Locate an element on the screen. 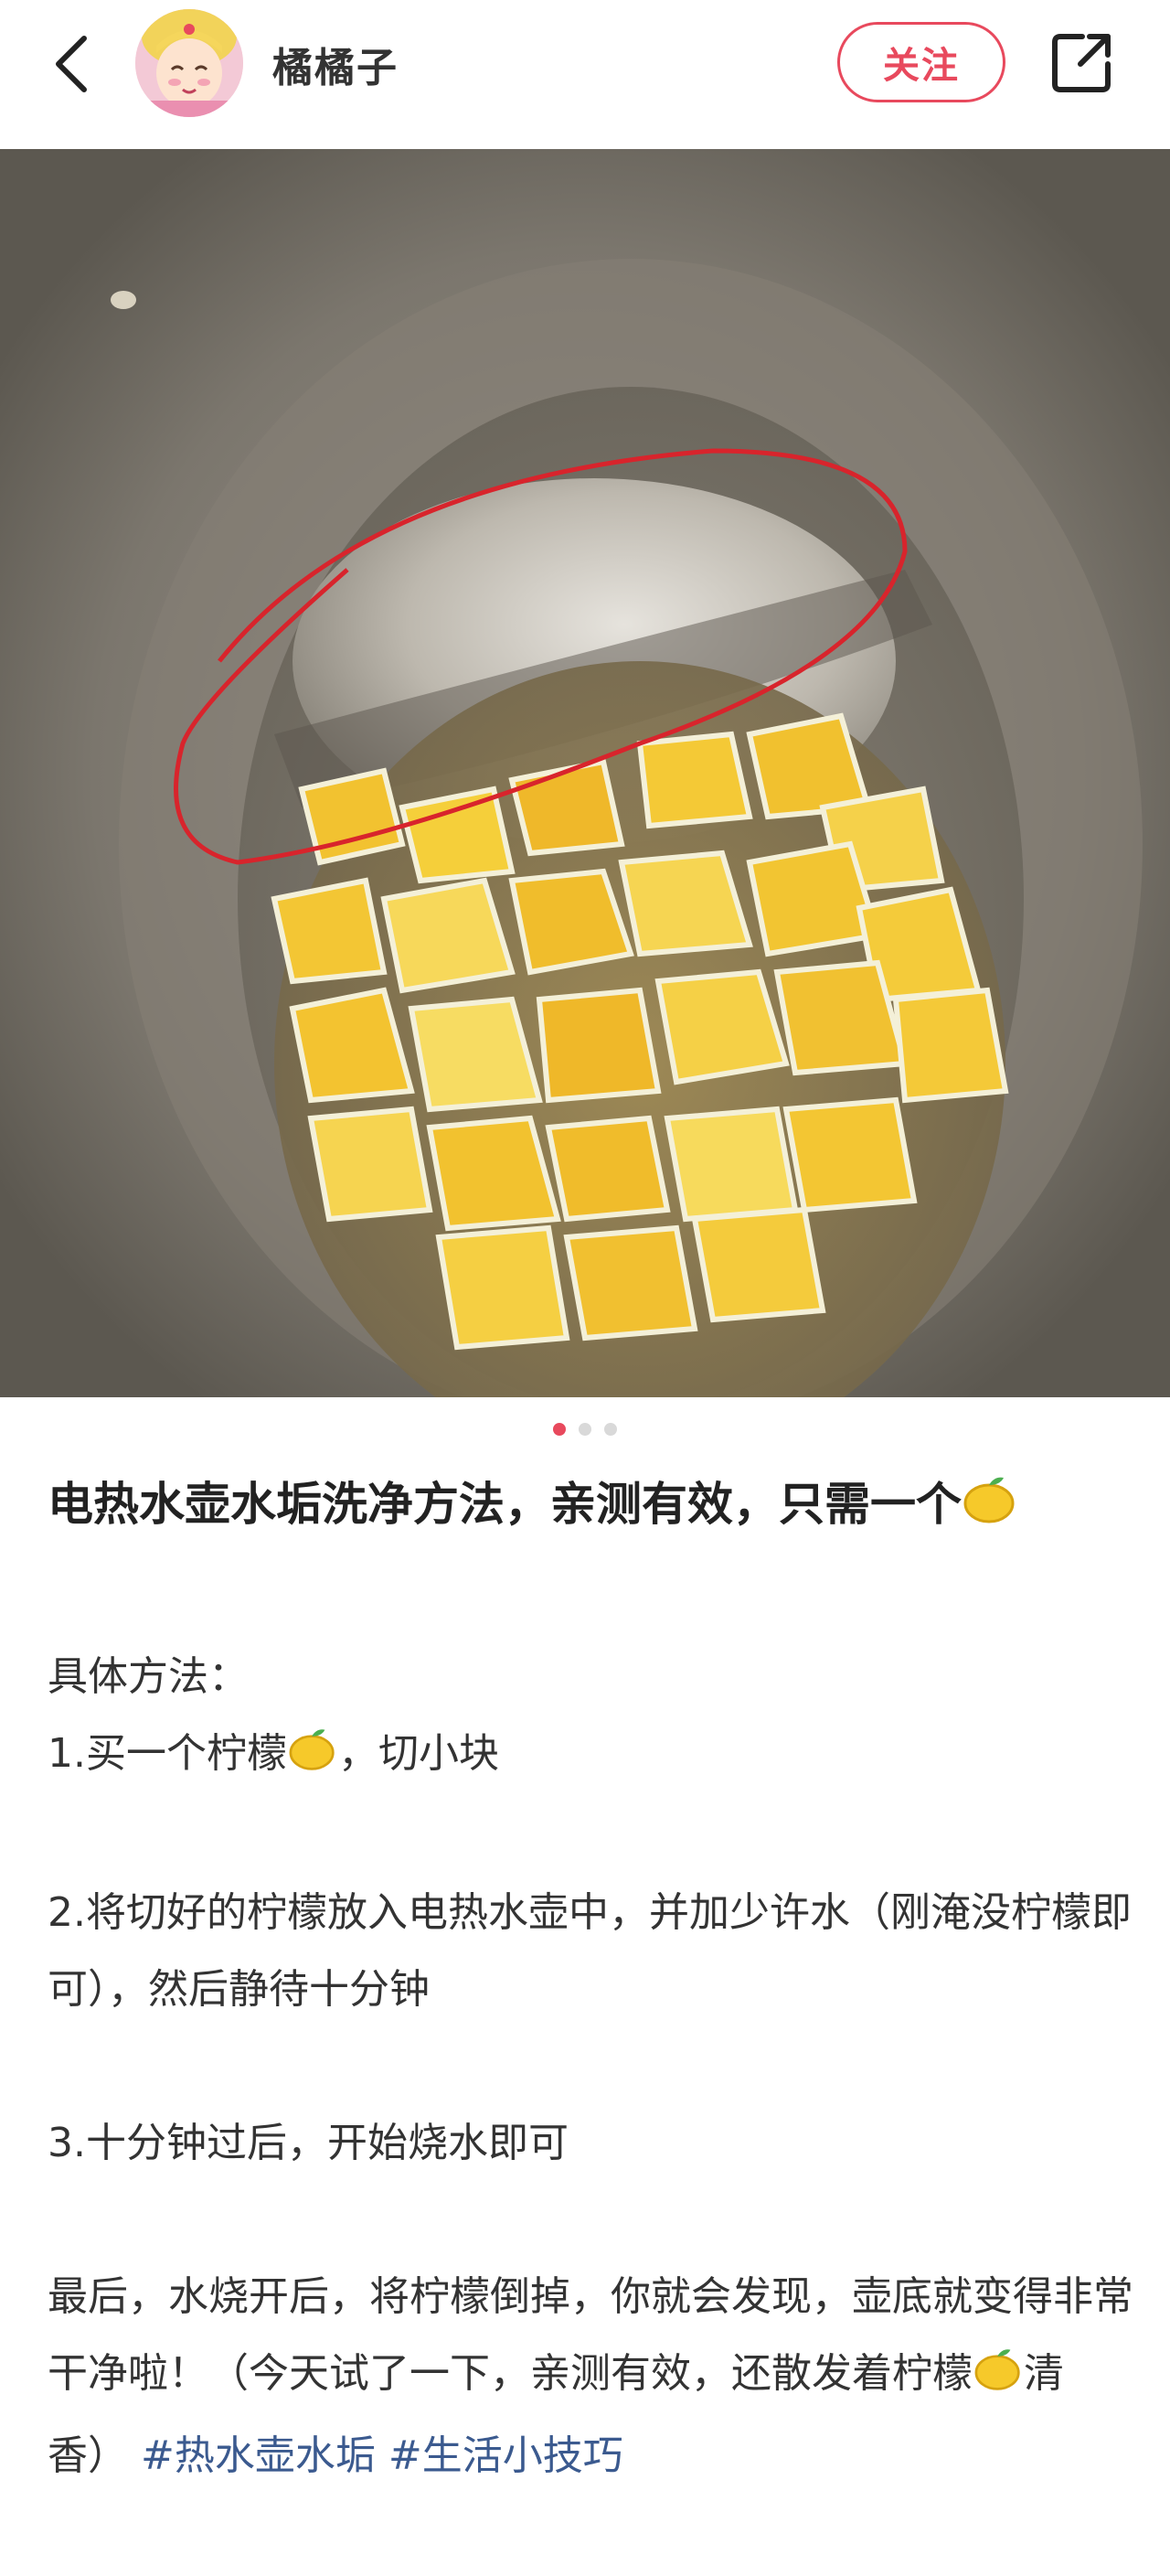 The width and height of the screenshot is (1170, 2576). step-1-text-b: ，切小块 is located at coordinates (418, 1753).